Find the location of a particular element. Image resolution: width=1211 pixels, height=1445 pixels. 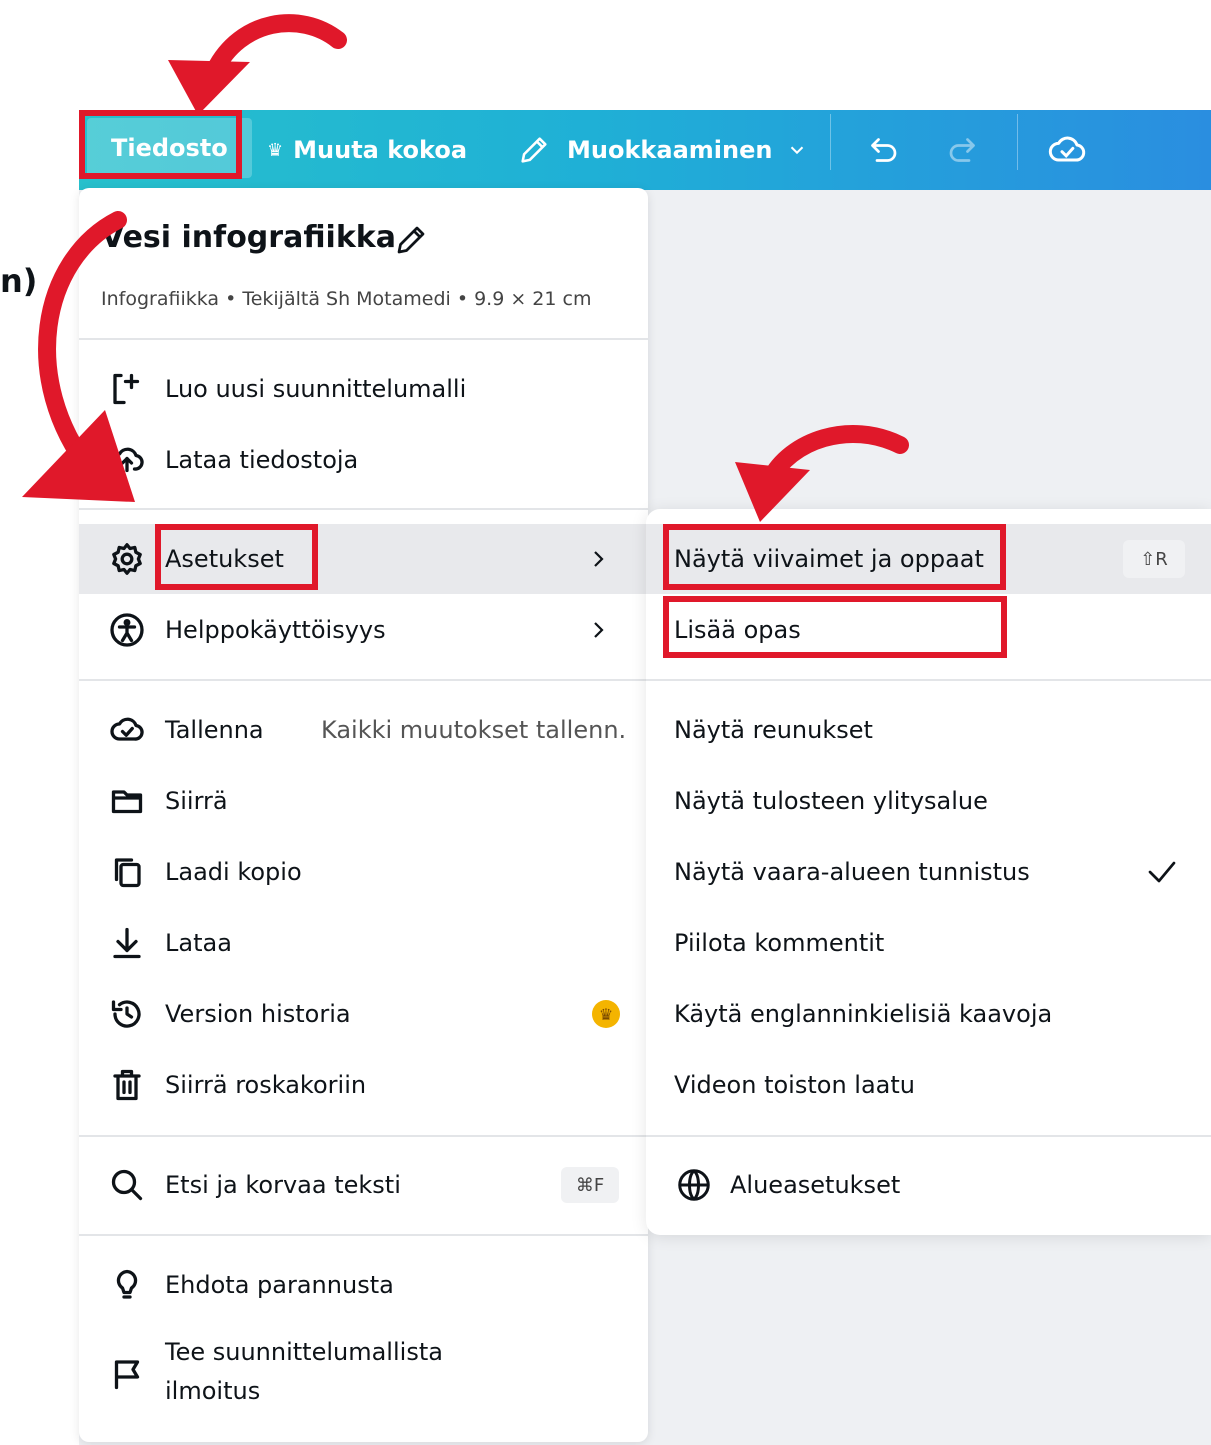

arrow-to-file-menu is located at coordinates (257, 64).